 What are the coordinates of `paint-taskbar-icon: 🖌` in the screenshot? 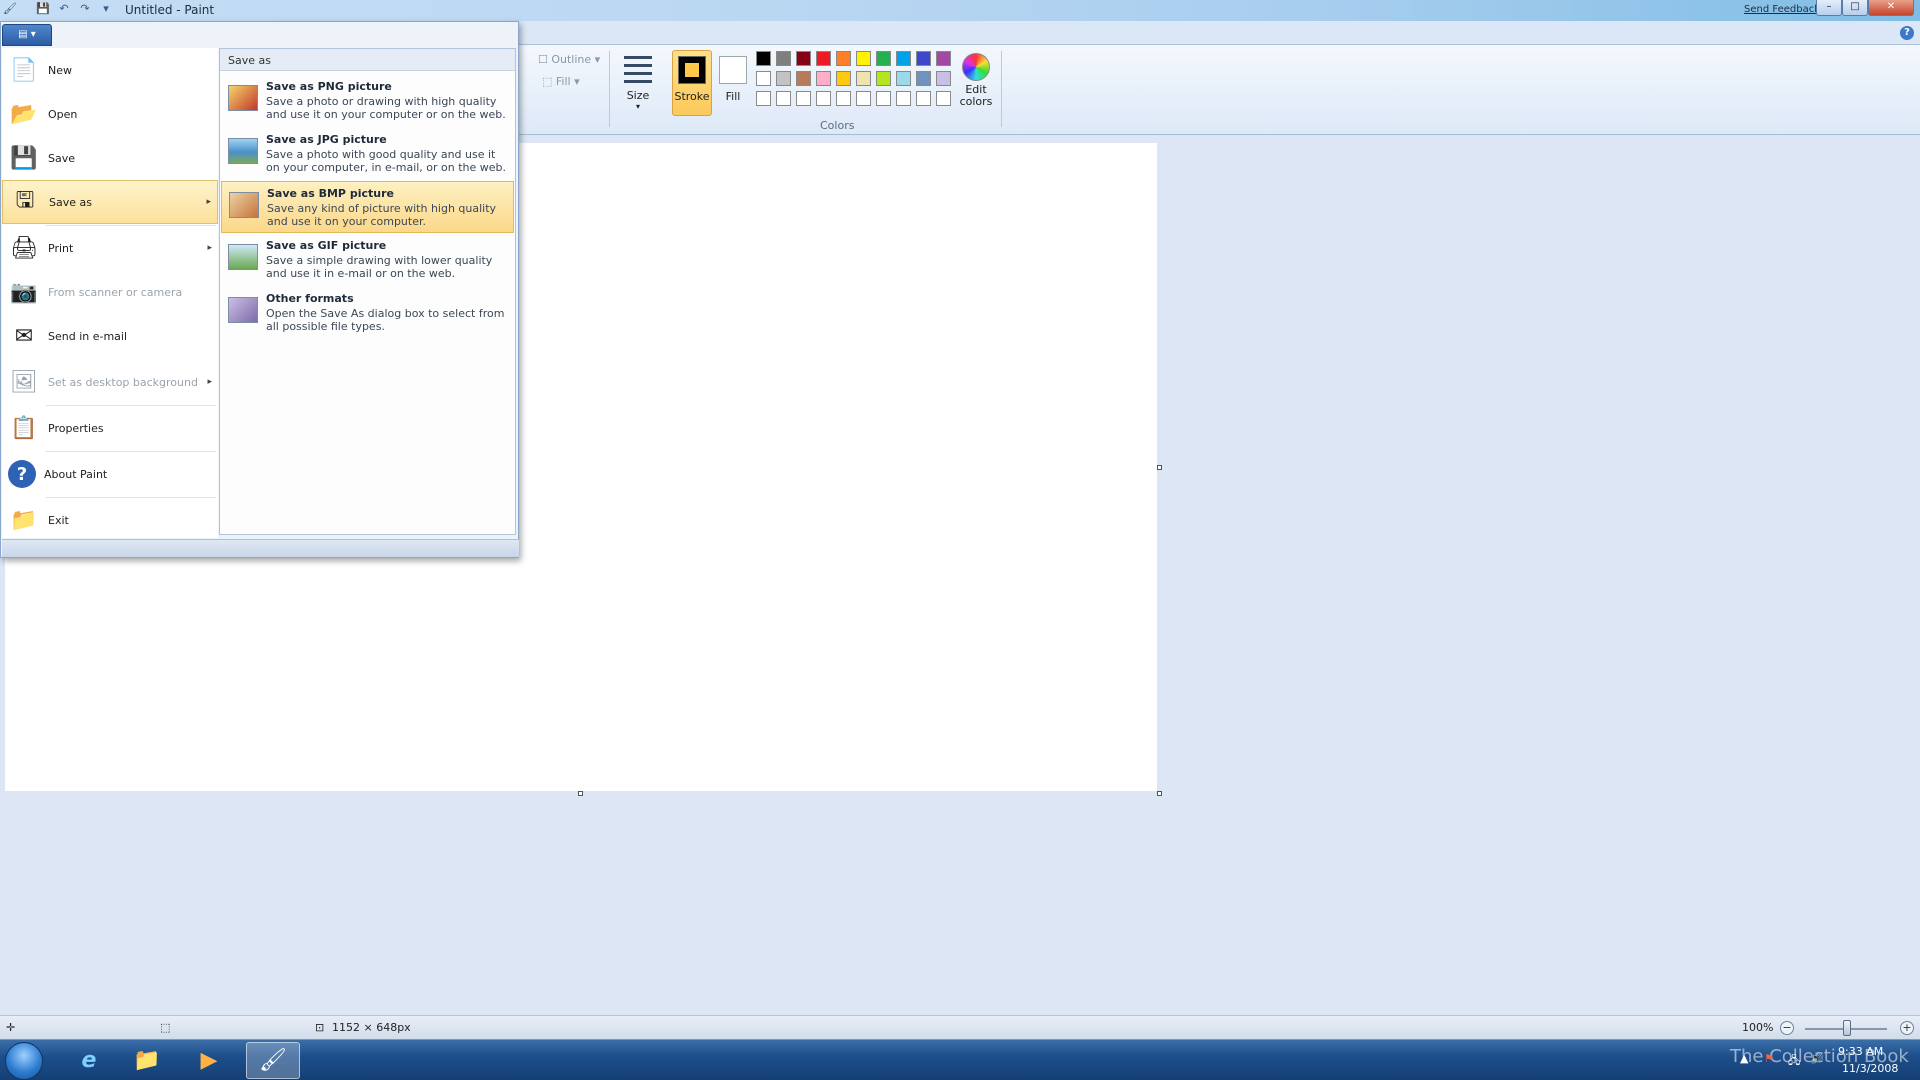 It's located at (273, 1060).